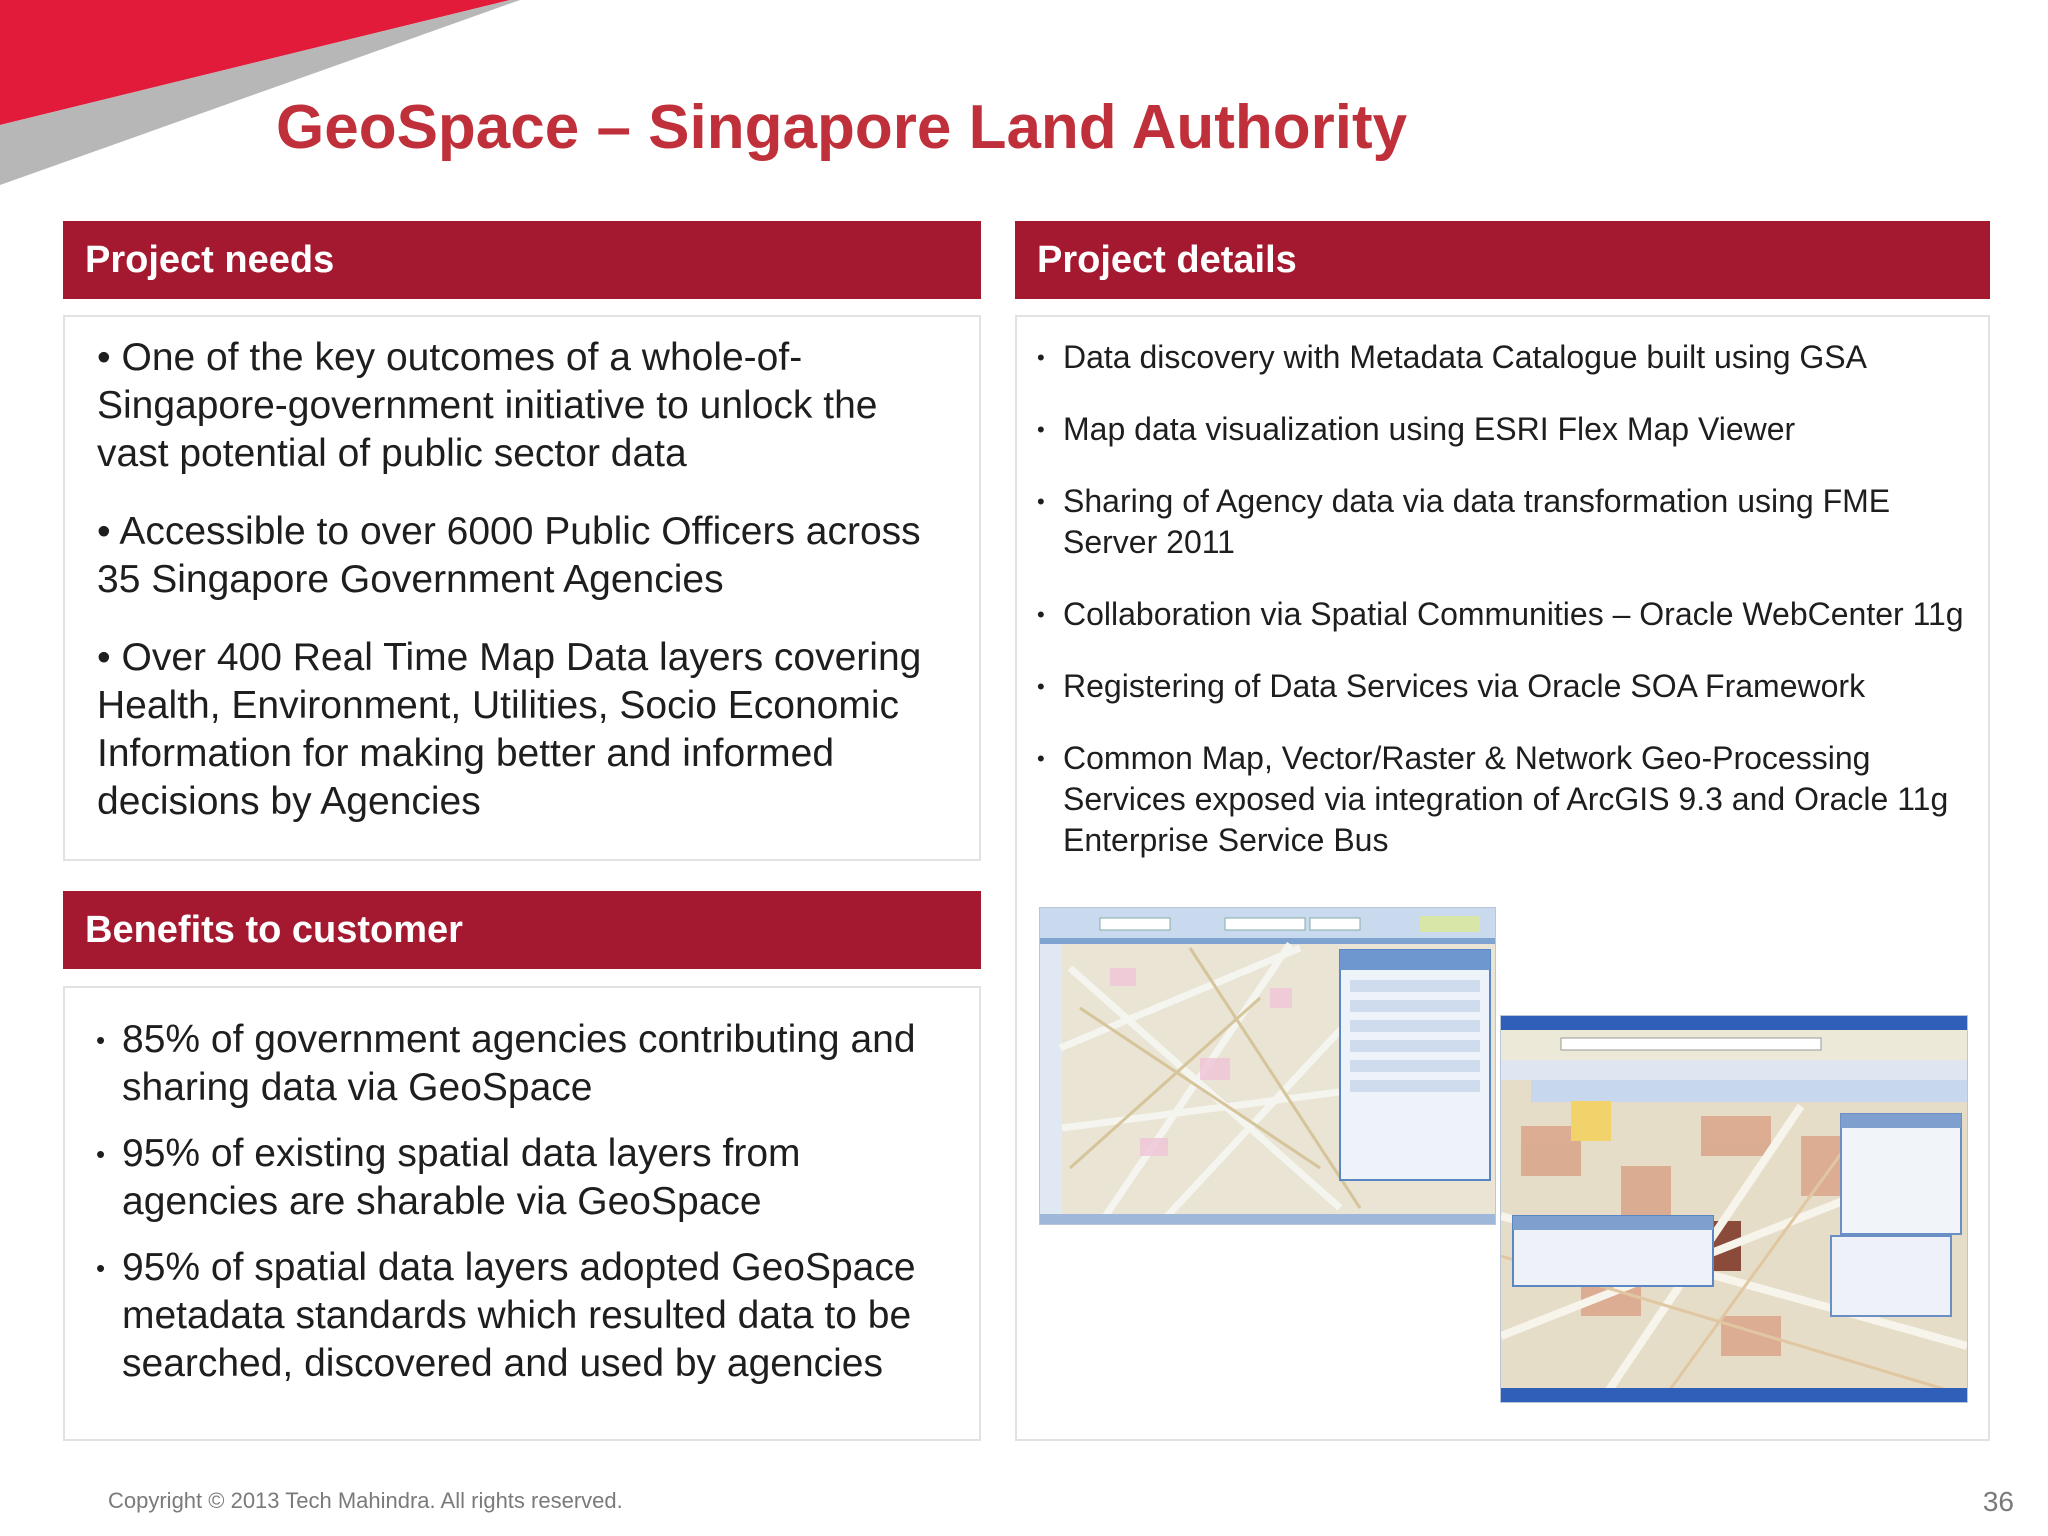 The height and width of the screenshot is (1536, 2048). I want to click on project-needs-header-label: Project needs, so click(210, 260).